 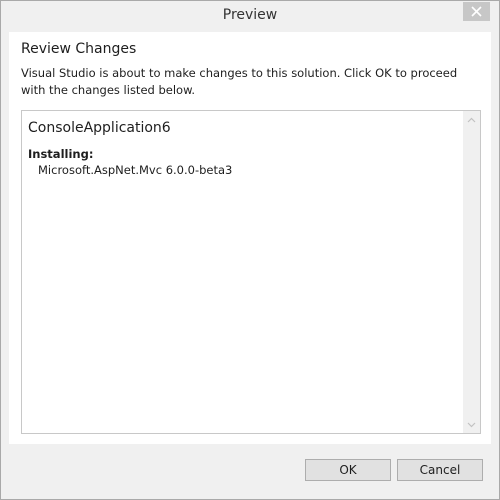 I want to click on package-item: Microsoft.AspNet.Mvc 6.0.0-beta3, so click(x=135, y=170).